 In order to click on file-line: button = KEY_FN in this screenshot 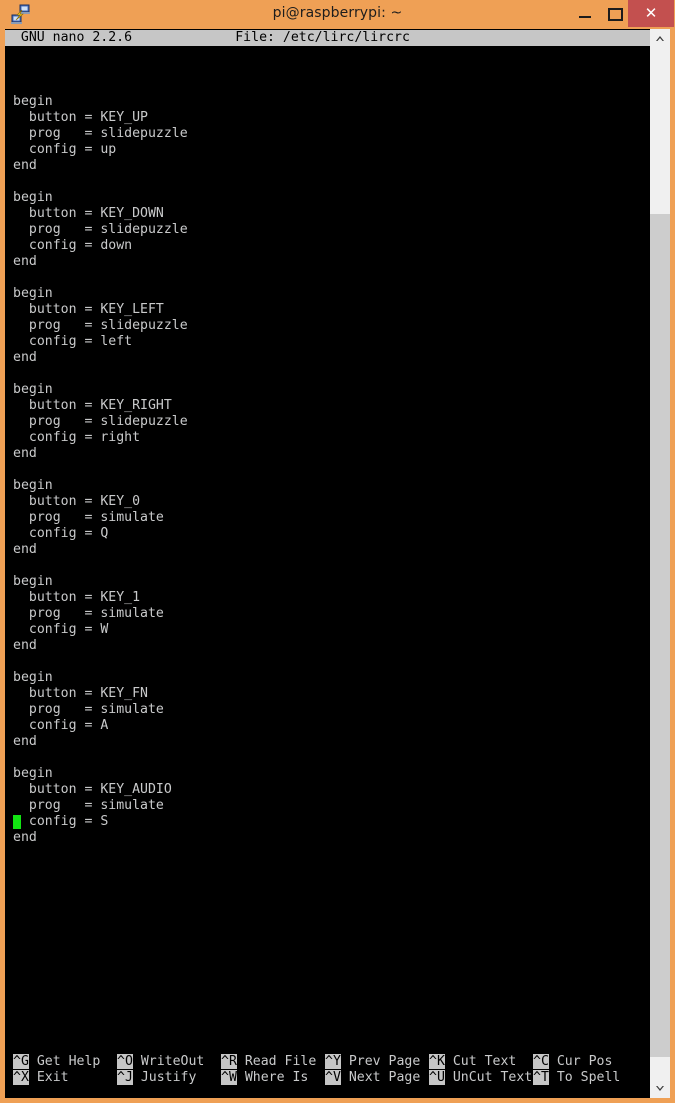, I will do `click(80, 693)`.